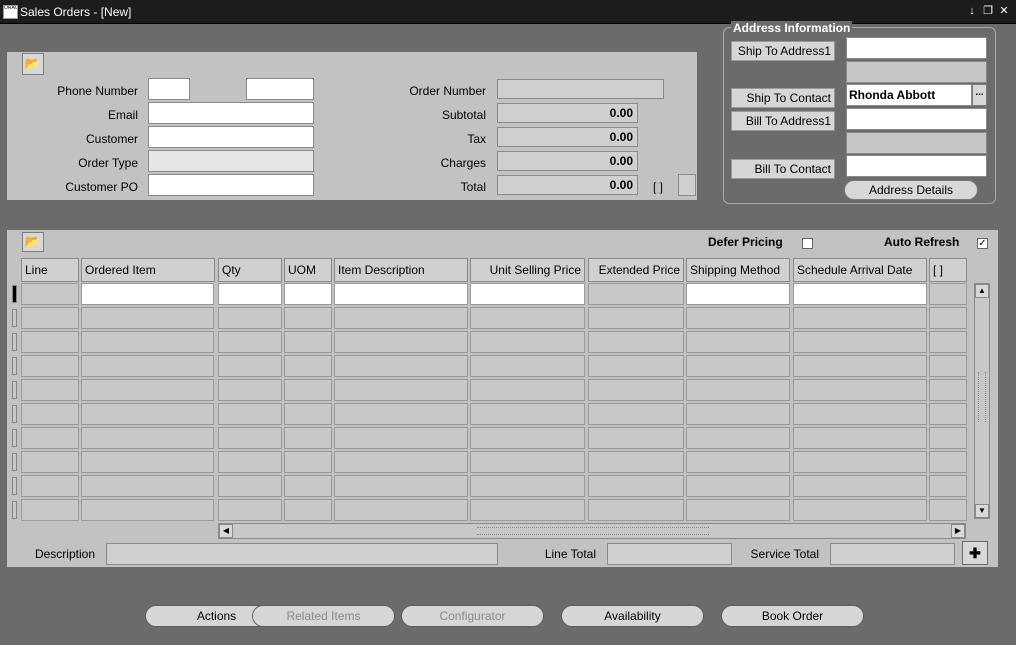  What do you see at coordinates (231, 113) in the screenshot?
I see `email-field` at bounding box center [231, 113].